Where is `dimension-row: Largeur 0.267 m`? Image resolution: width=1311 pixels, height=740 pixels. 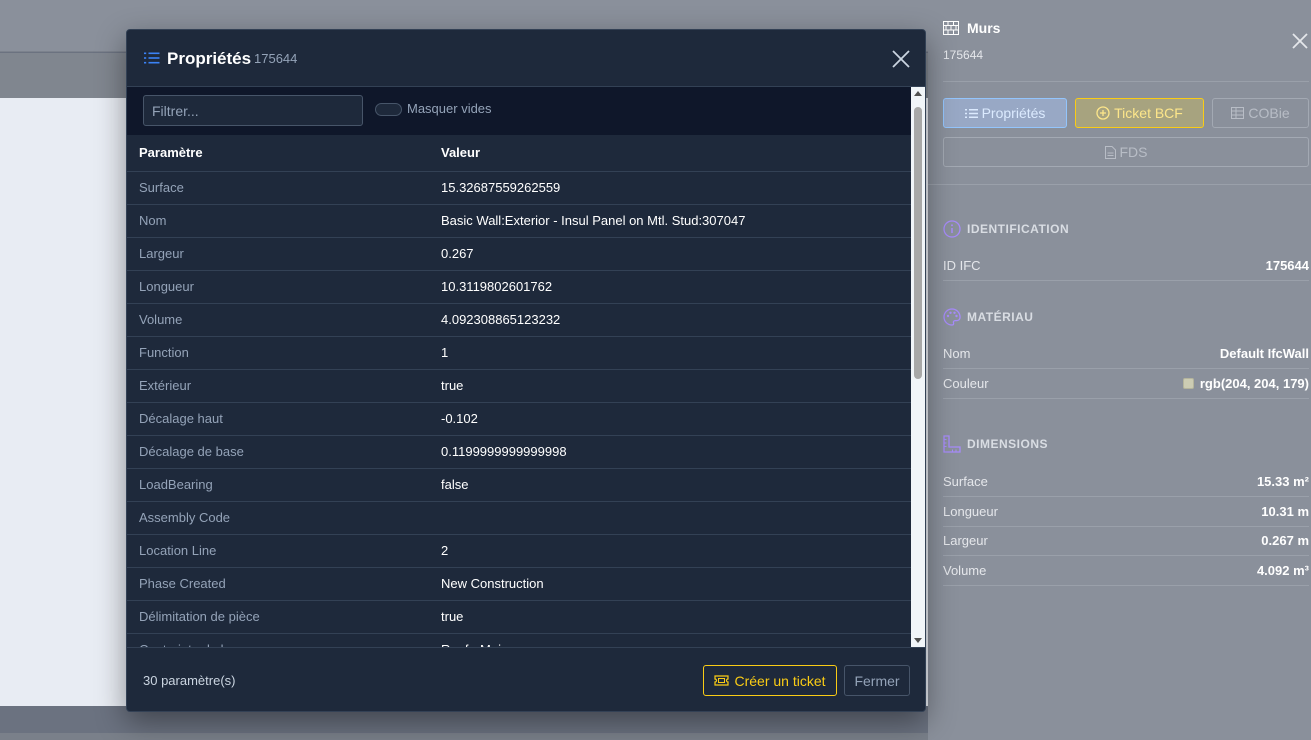
dimension-row: Largeur 0.267 m is located at coordinates (1126, 541).